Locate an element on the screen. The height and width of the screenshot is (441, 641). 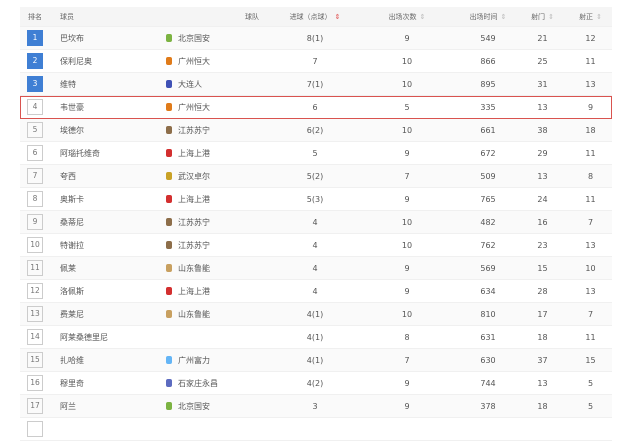
team-cell: 石家庄永昌 is located at coordinates (192, 383).